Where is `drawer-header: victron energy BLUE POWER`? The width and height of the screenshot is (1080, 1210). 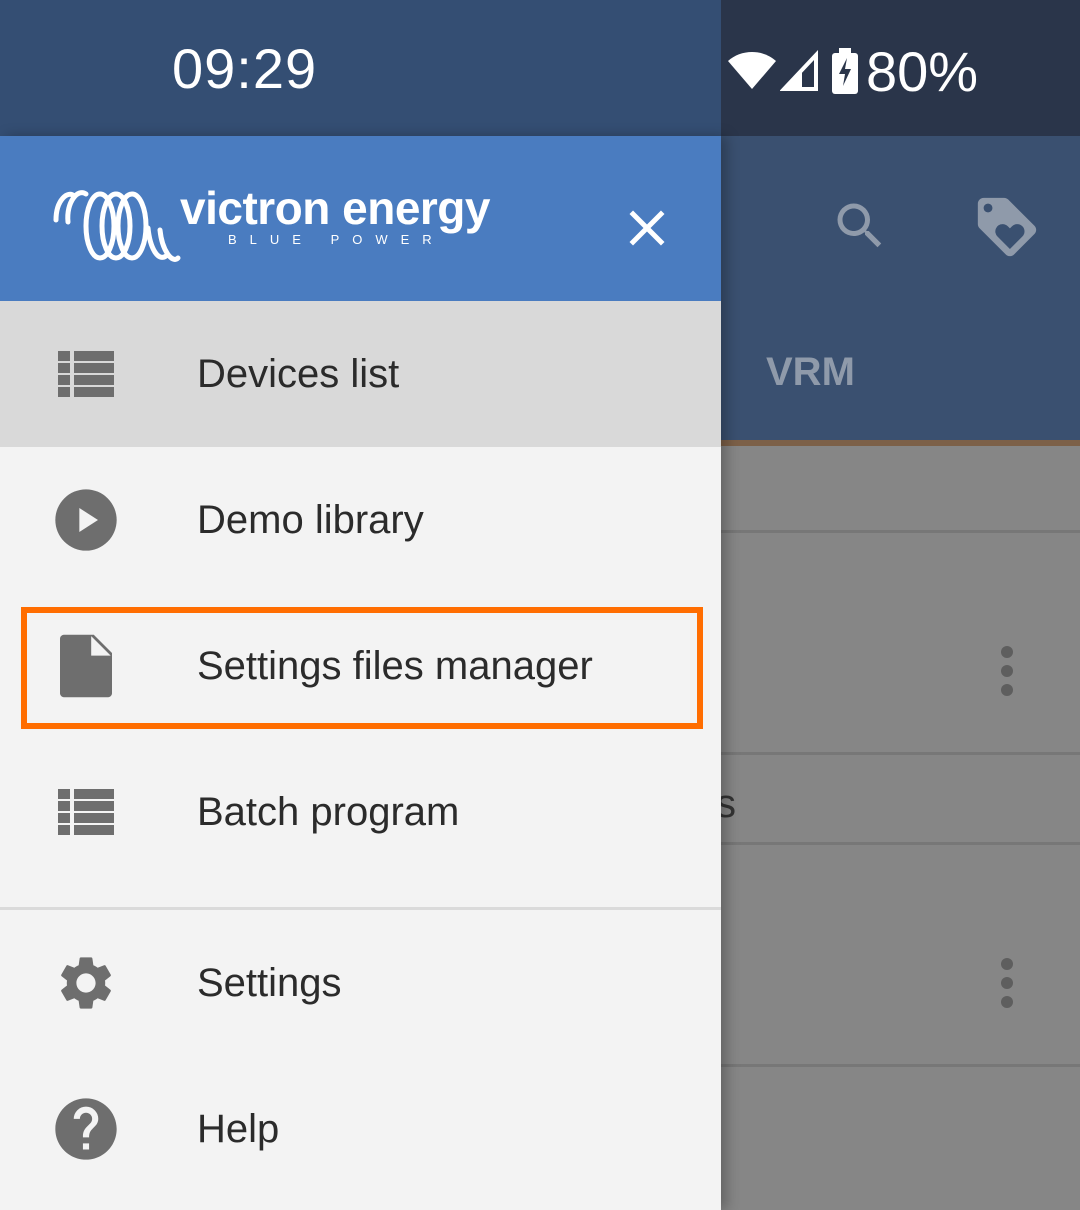 drawer-header: victron energy BLUE POWER is located at coordinates (360, 218).